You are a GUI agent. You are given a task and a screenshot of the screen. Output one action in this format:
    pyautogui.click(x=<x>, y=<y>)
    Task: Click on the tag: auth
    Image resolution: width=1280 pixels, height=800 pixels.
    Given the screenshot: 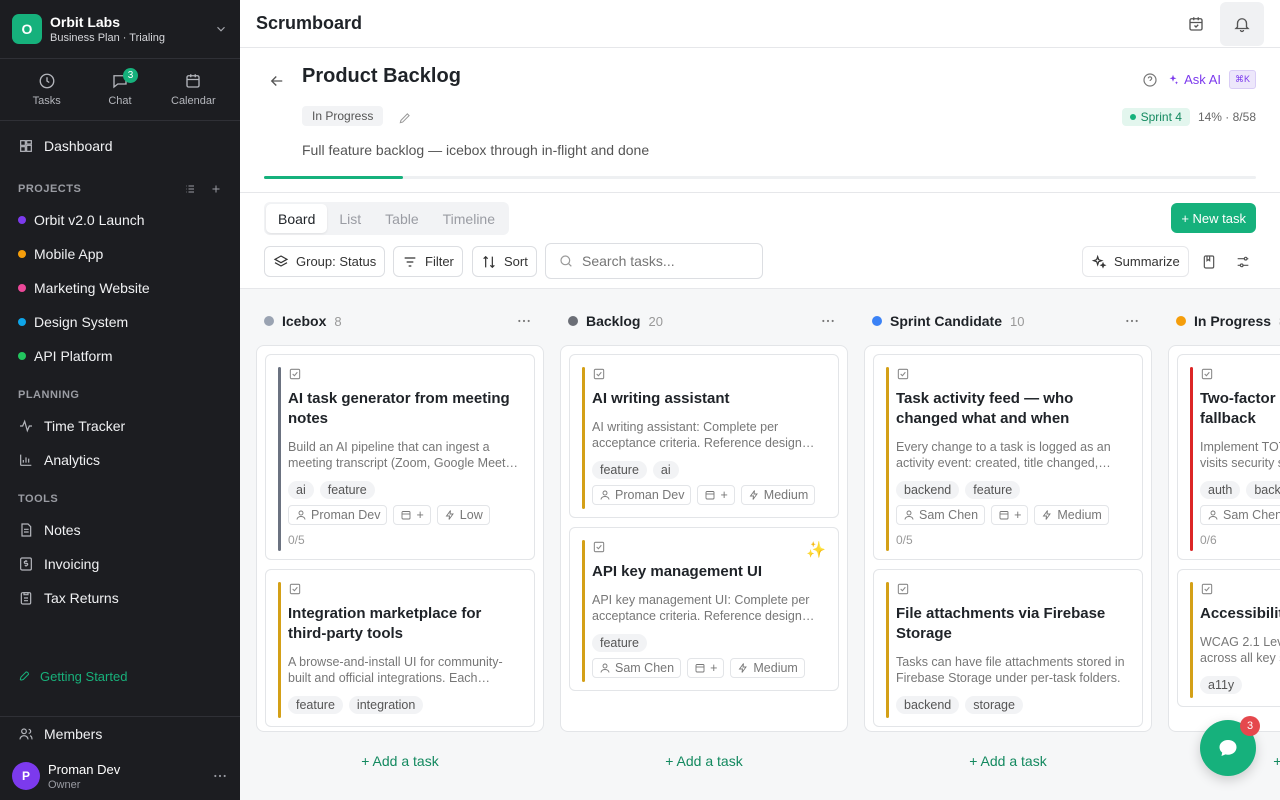 What is the action you would take?
    pyautogui.click(x=1220, y=490)
    